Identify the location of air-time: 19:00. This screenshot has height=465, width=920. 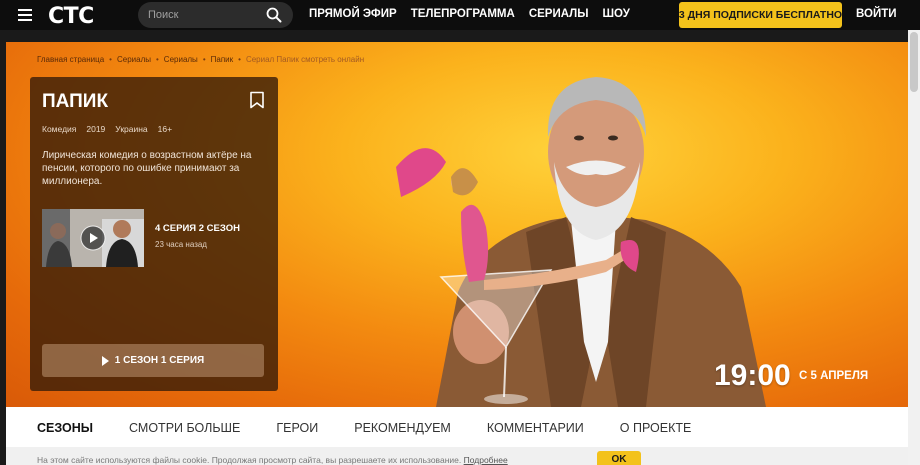
(752, 375).